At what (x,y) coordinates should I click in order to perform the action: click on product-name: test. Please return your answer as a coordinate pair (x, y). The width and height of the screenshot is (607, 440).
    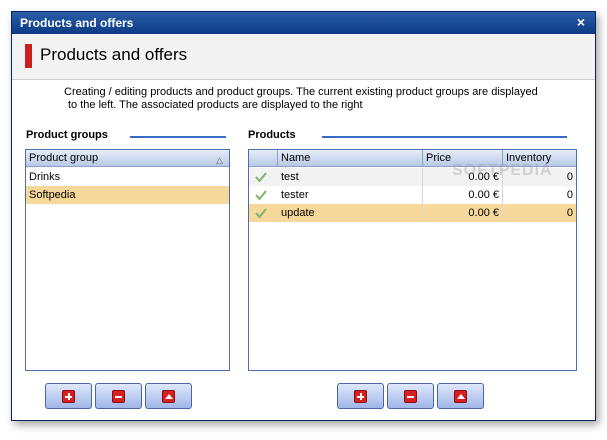
    Looking at the image, I should click on (350, 177).